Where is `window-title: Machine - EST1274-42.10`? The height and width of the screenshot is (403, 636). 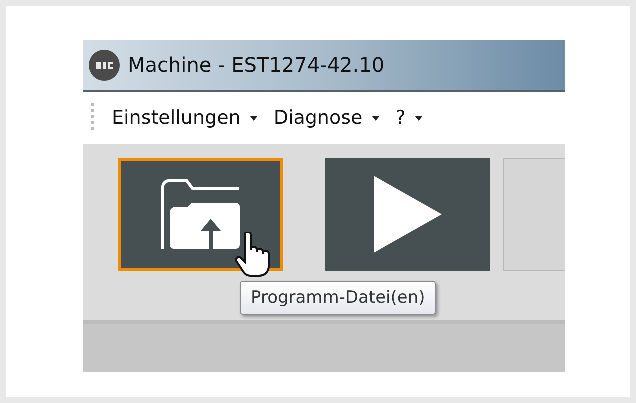 window-title: Machine - EST1274-42.10 is located at coordinates (256, 65).